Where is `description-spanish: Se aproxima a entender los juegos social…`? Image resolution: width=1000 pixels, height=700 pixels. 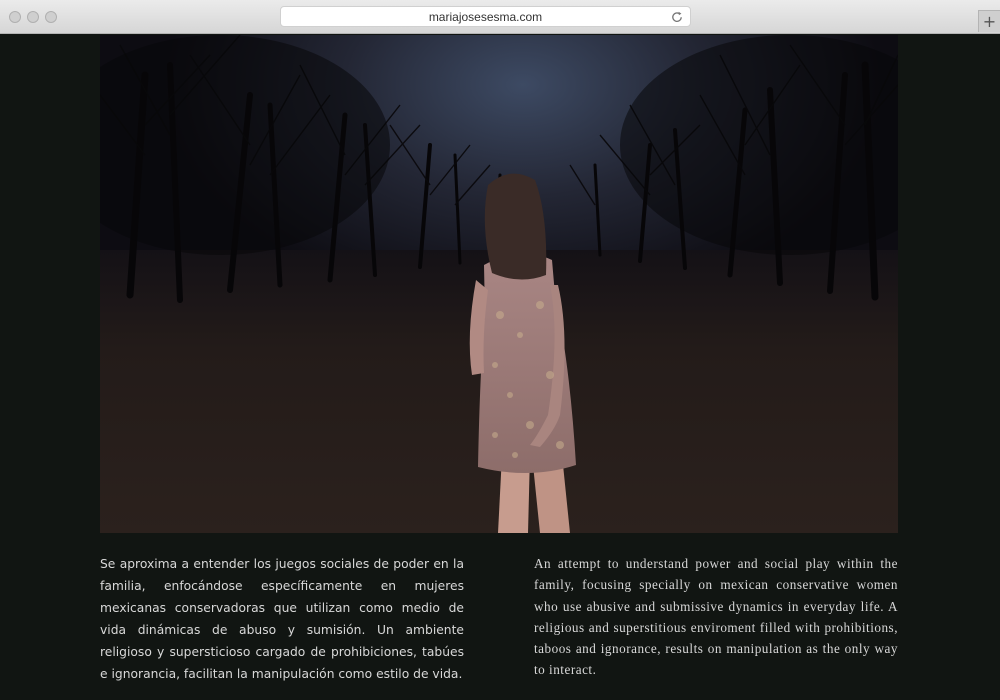 description-spanish: Se aproxima a entender los juegos social… is located at coordinates (282, 619).